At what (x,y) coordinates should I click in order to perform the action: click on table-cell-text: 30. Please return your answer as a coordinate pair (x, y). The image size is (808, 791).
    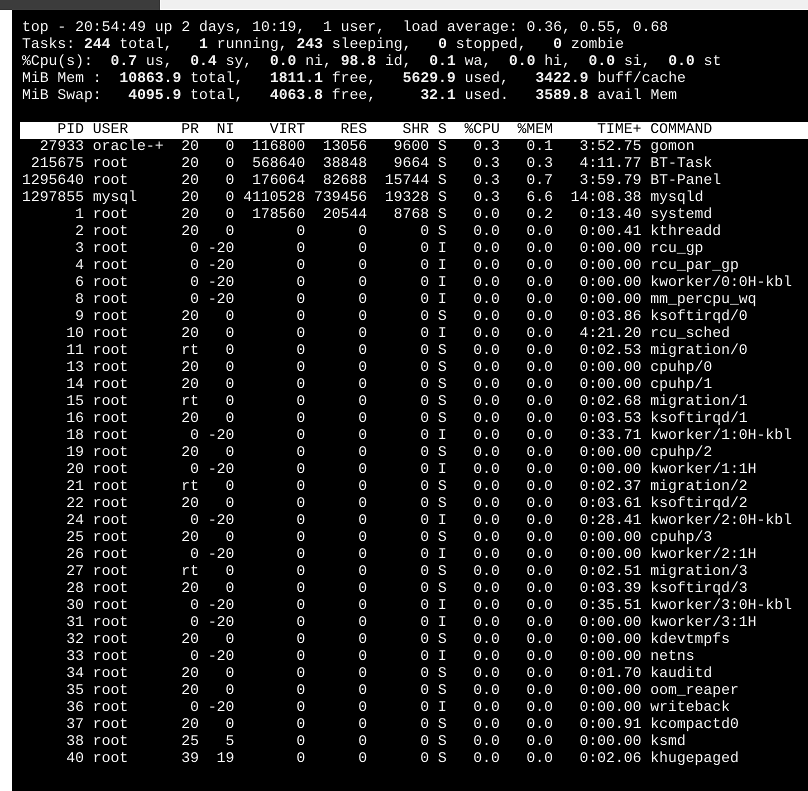
    Looking at the image, I should click on (74, 606).